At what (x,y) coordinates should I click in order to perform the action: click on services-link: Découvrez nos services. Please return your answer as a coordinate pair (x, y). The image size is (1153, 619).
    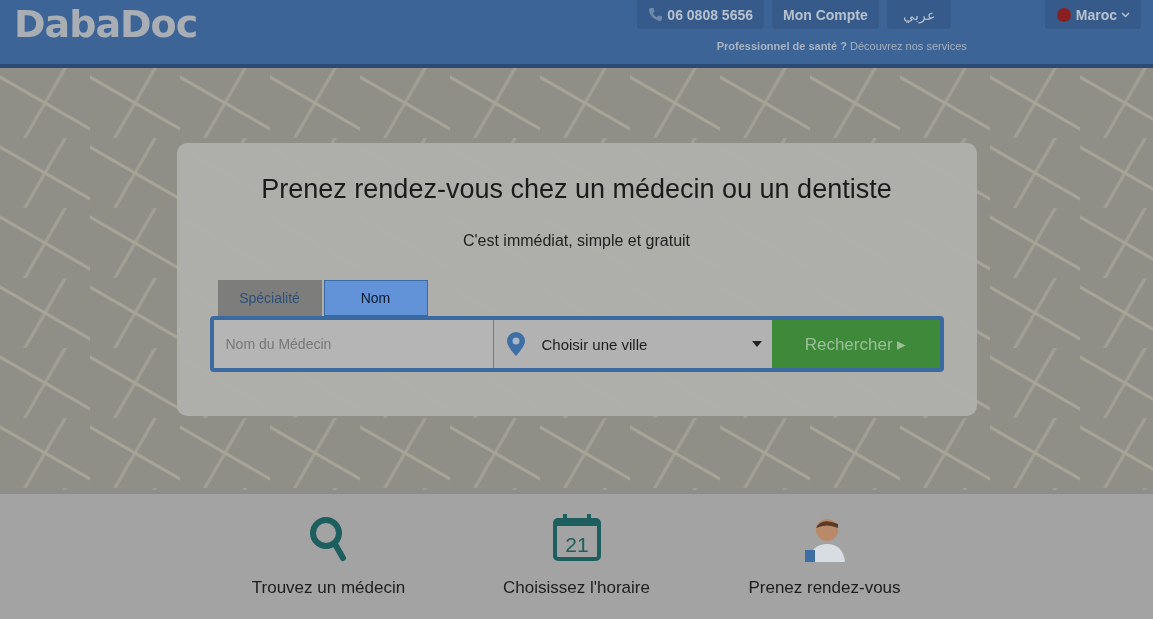
    Looking at the image, I should click on (908, 46).